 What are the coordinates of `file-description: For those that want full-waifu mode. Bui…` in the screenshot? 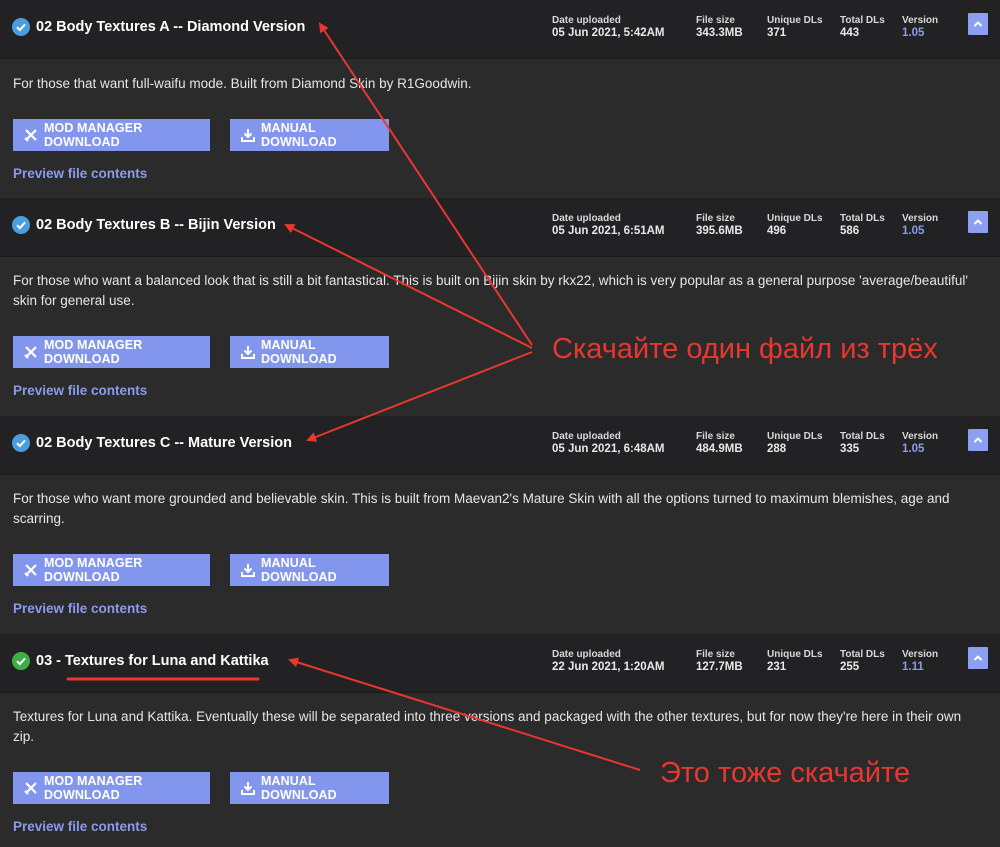 It's located at (242, 83).